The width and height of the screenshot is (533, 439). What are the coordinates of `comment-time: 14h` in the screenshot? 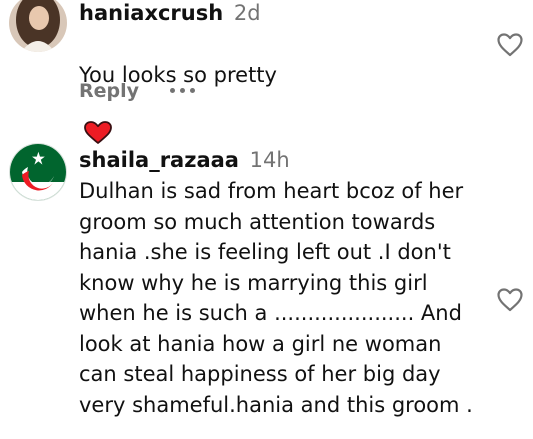 It's located at (269, 160).